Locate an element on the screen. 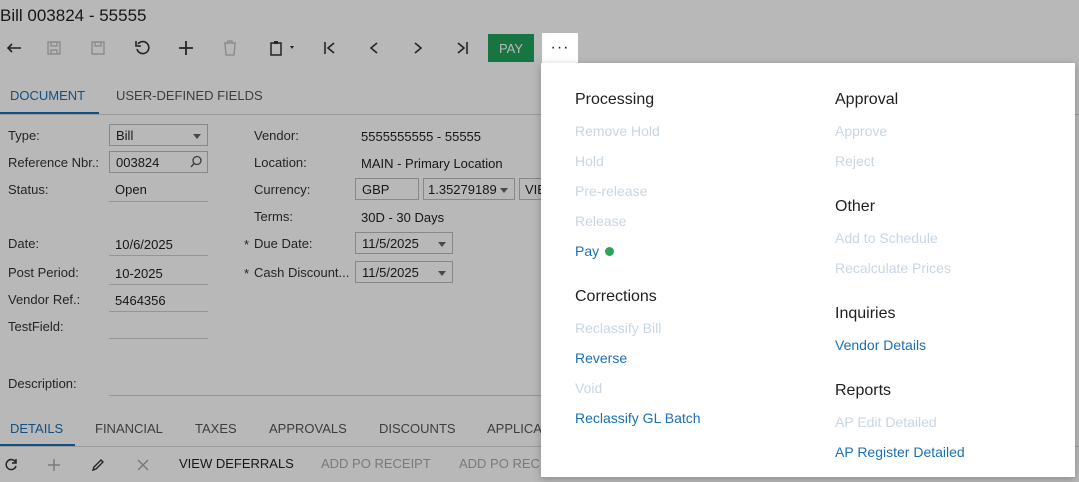 The width and height of the screenshot is (1079, 482). menu-item-ap-register-detailed: AP Register Detailed is located at coordinates (900, 452).